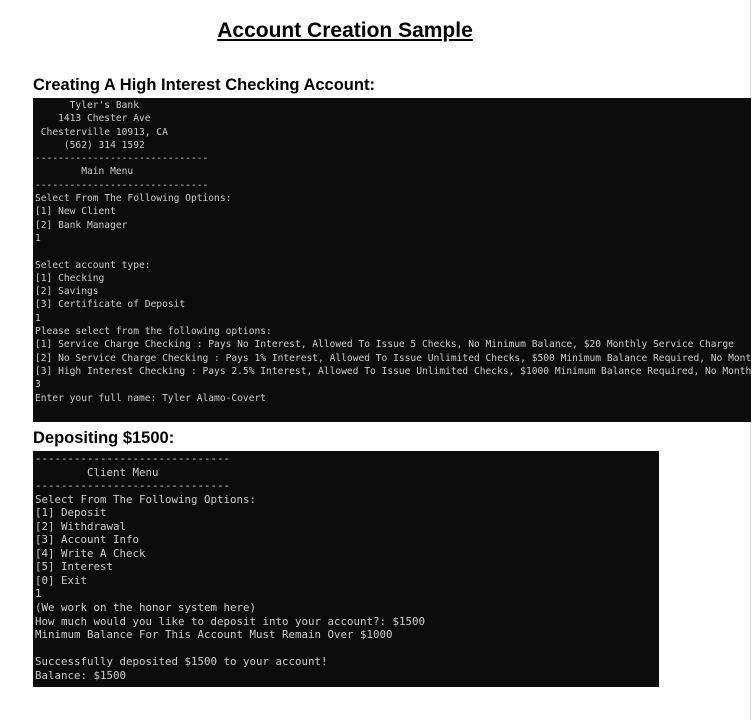  What do you see at coordinates (90, 145) in the screenshot?
I see `console-line: (562) 314 1592` at bounding box center [90, 145].